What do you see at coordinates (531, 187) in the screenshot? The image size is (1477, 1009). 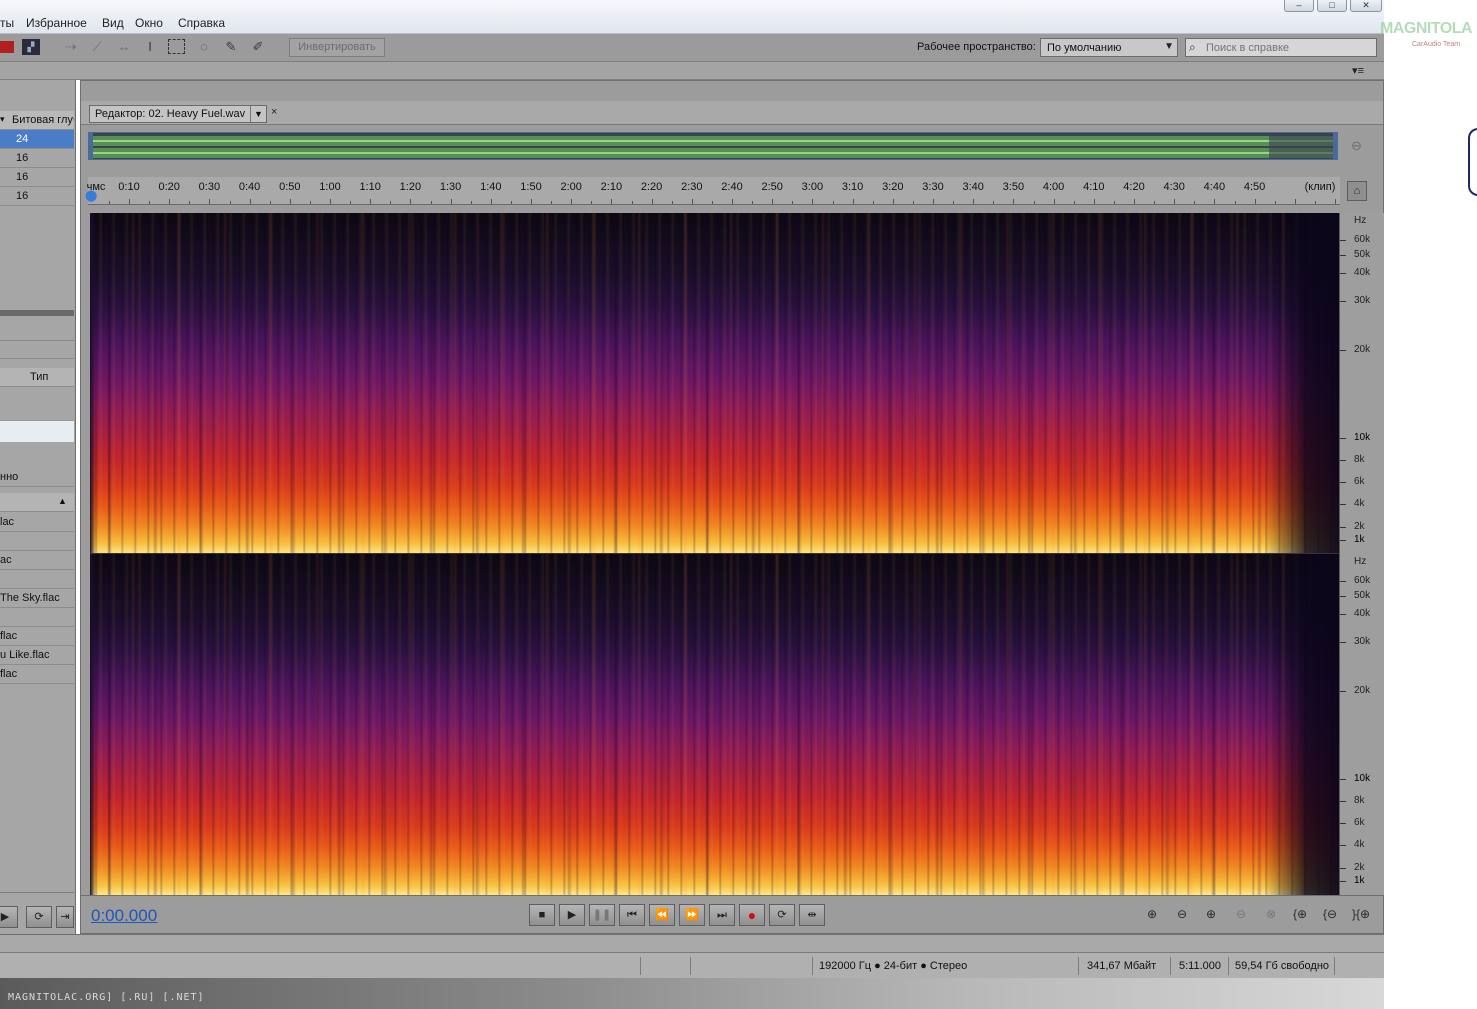 I see `ruler-label: 1:50` at bounding box center [531, 187].